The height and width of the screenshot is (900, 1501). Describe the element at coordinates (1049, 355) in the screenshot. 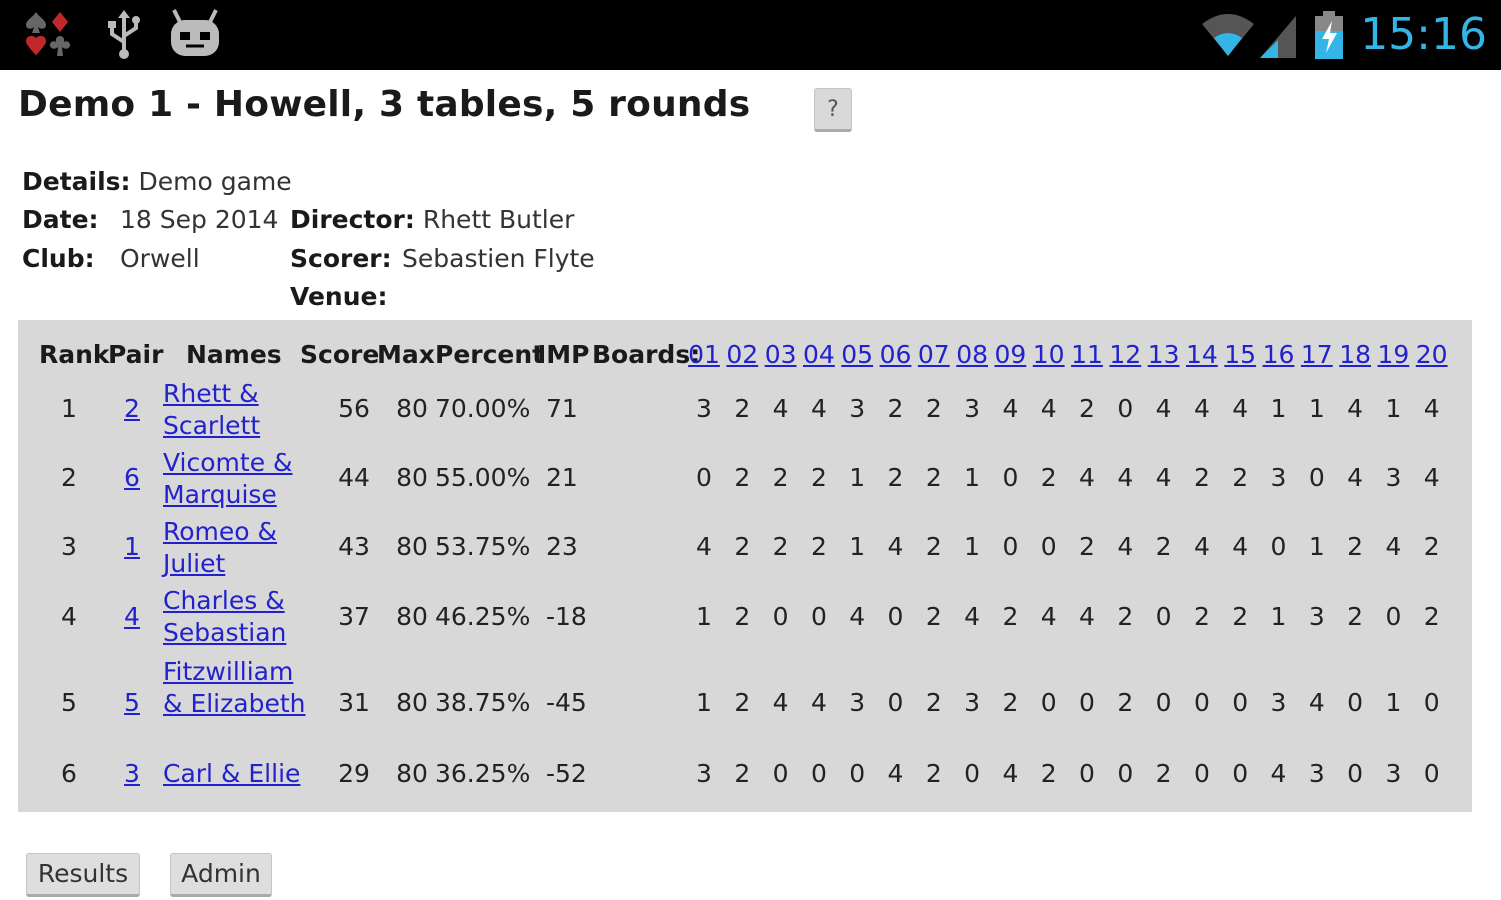

I see `board-link-10: 10` at that location.